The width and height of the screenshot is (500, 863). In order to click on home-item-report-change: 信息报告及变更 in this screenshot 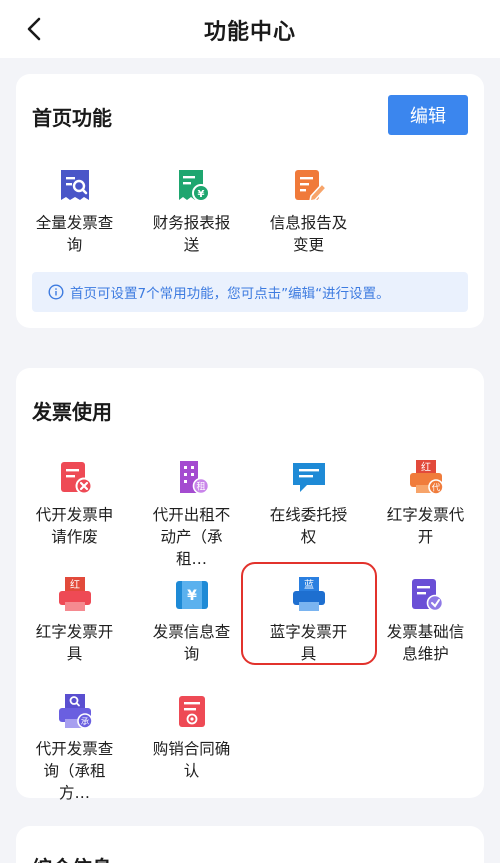, I will do `click(308, 211)`.